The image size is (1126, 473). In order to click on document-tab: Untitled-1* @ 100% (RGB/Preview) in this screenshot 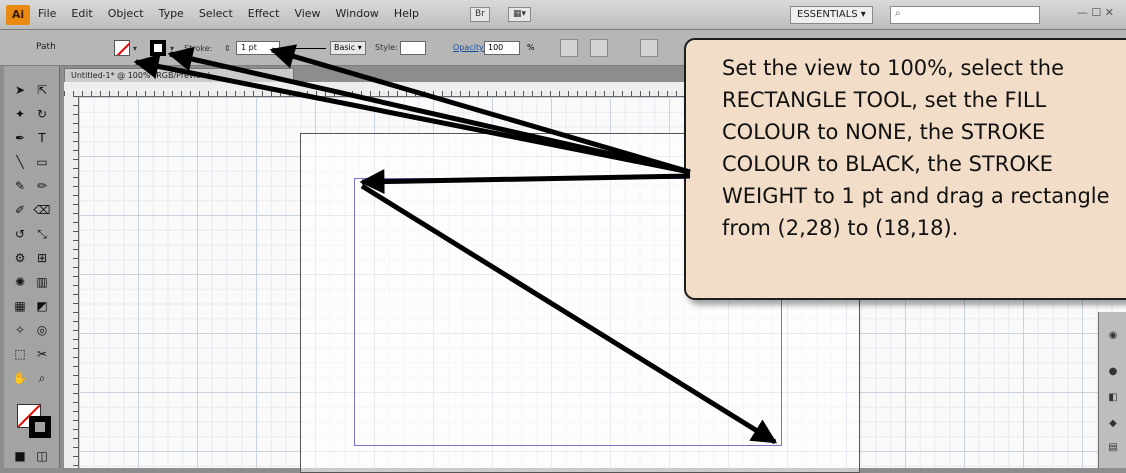, I will do `click(179, 75)`.